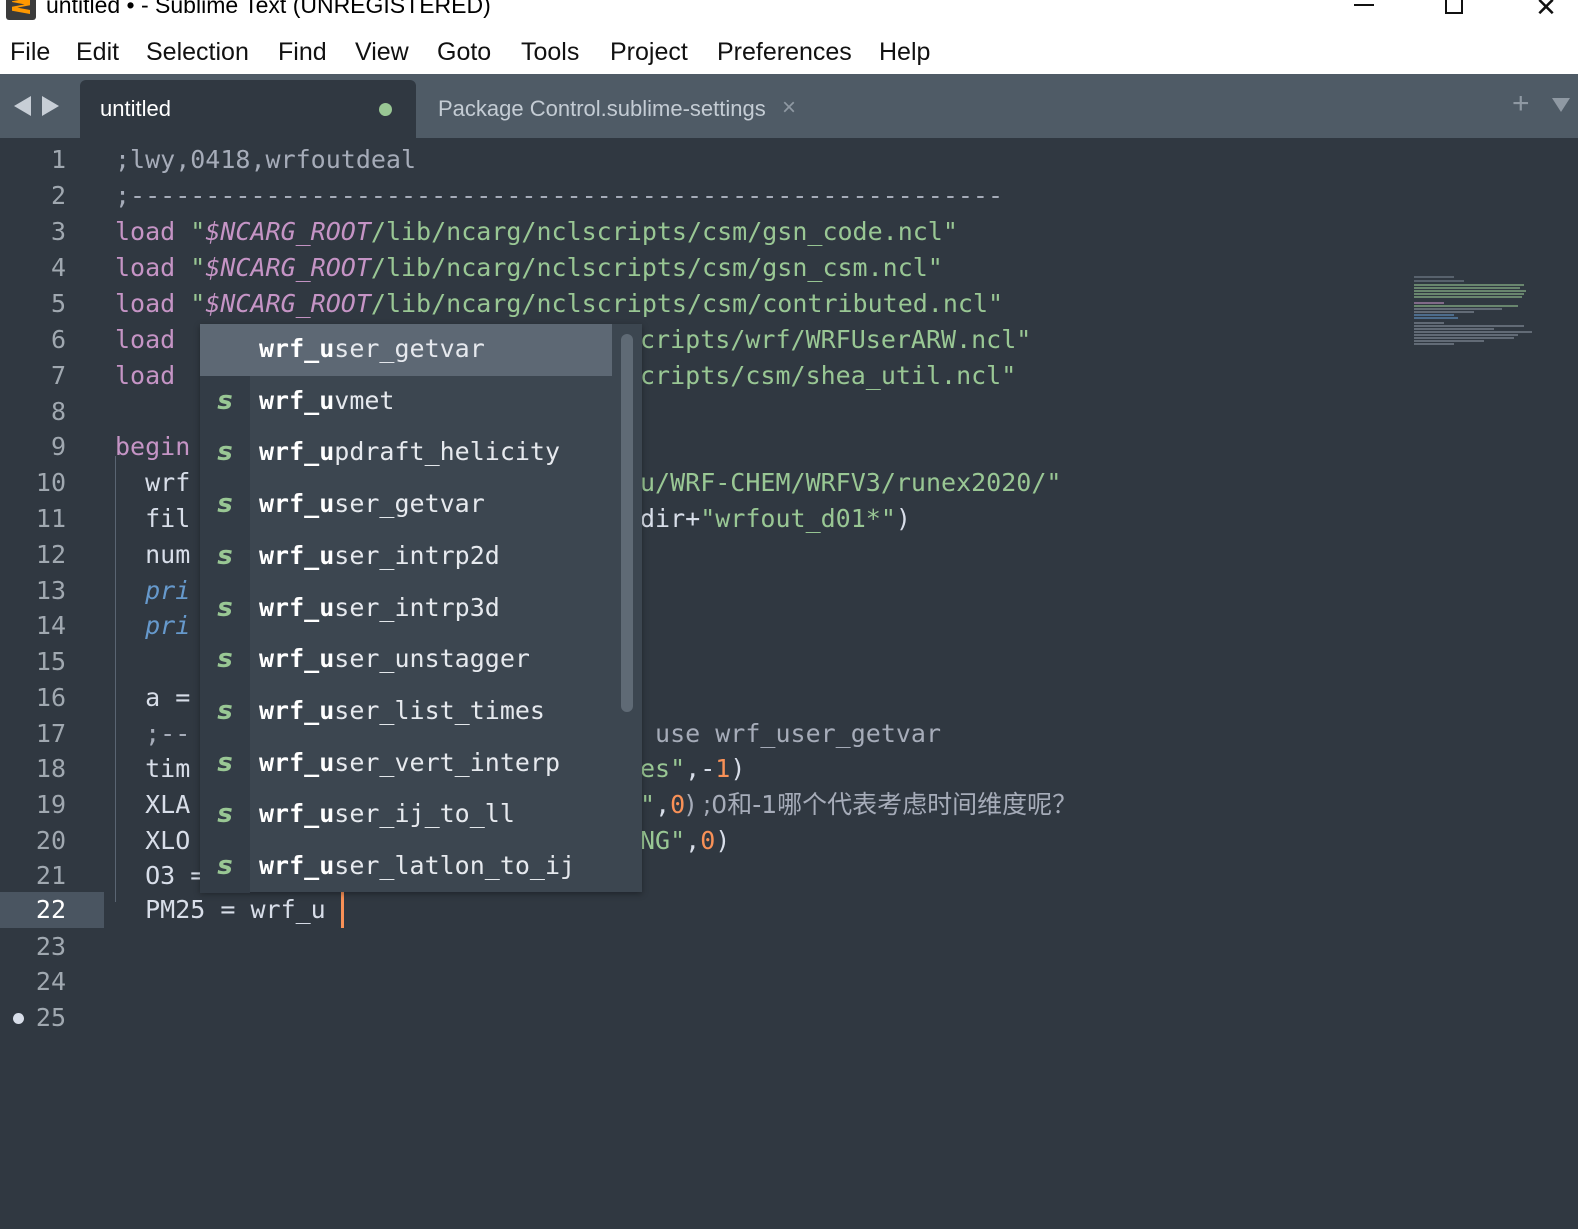 This screenshot has height=1229, width=1578. I want to click on minimize-button, so click(1364, 11).